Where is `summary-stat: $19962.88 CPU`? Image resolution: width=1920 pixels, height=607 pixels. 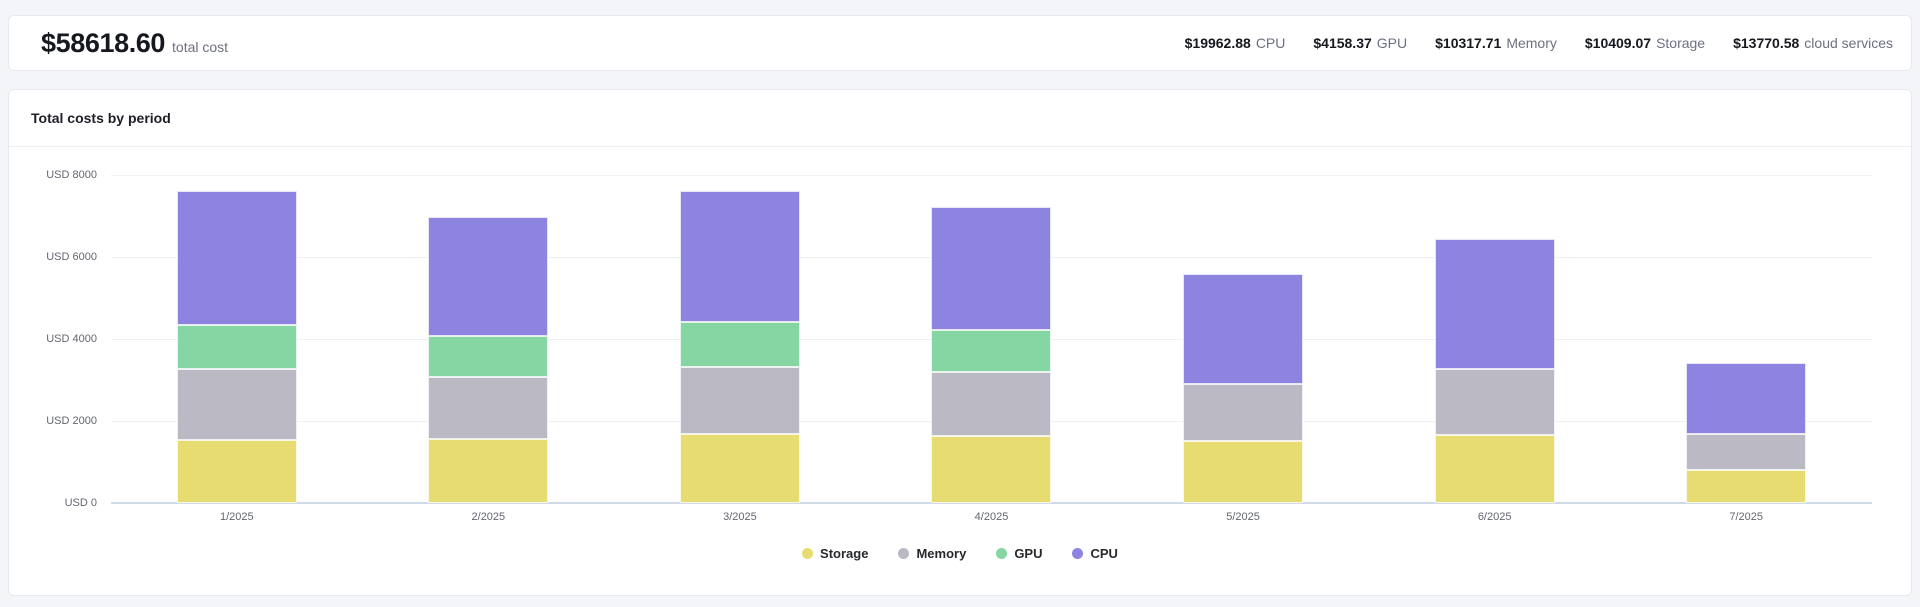 summary-stat: $19962.88 CPU is located at coordinates (1235, 43).